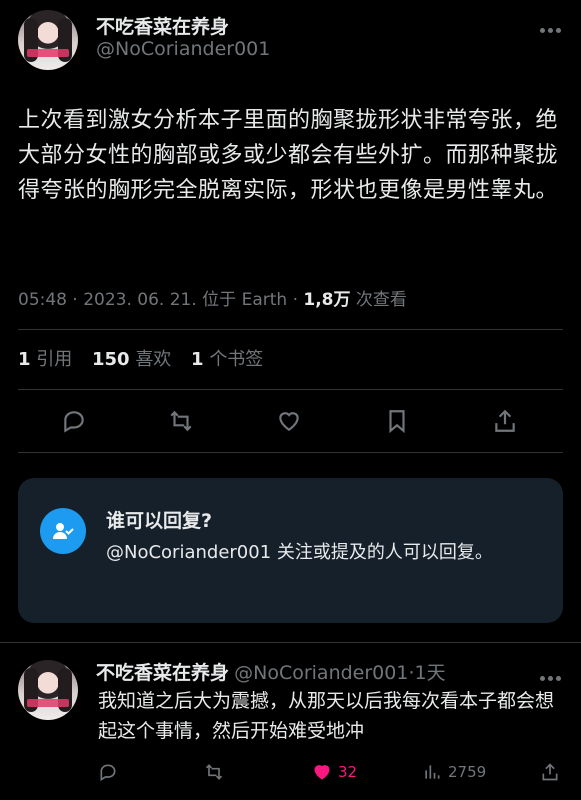  I want to click on reply-settings-title: 谁可以回复?, so click(159, 521).